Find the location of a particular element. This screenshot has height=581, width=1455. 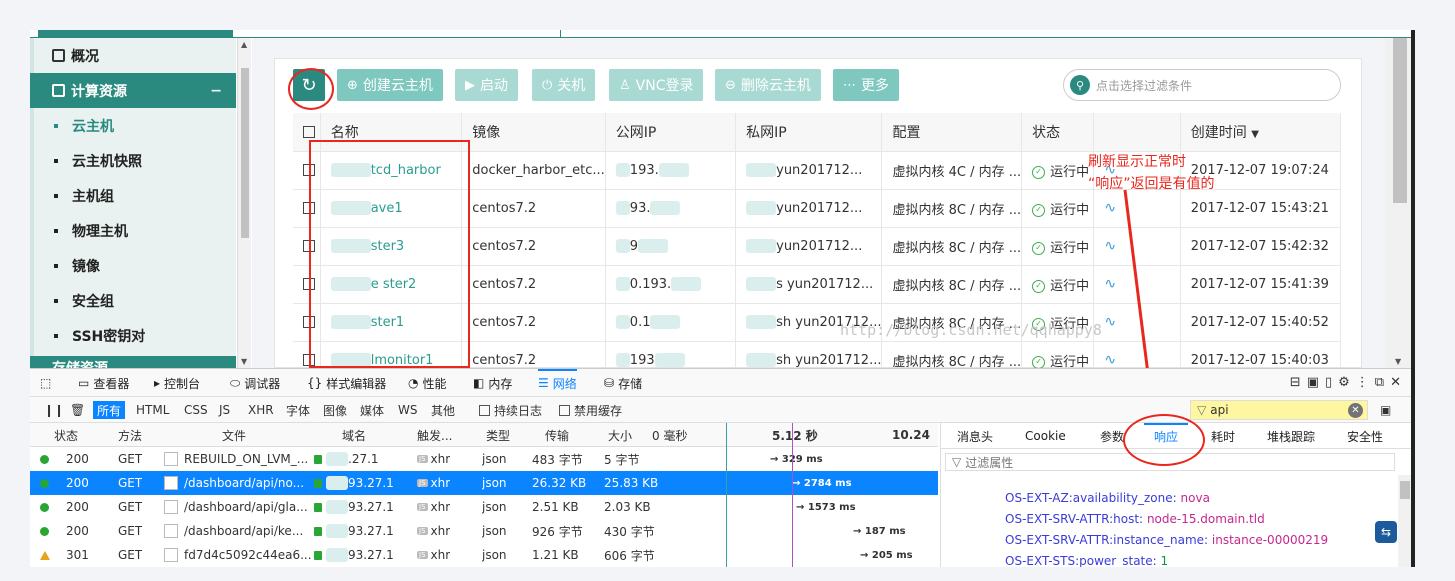

url-filter-input: ▽ api ✕ is located at coordinates (1279, 410).